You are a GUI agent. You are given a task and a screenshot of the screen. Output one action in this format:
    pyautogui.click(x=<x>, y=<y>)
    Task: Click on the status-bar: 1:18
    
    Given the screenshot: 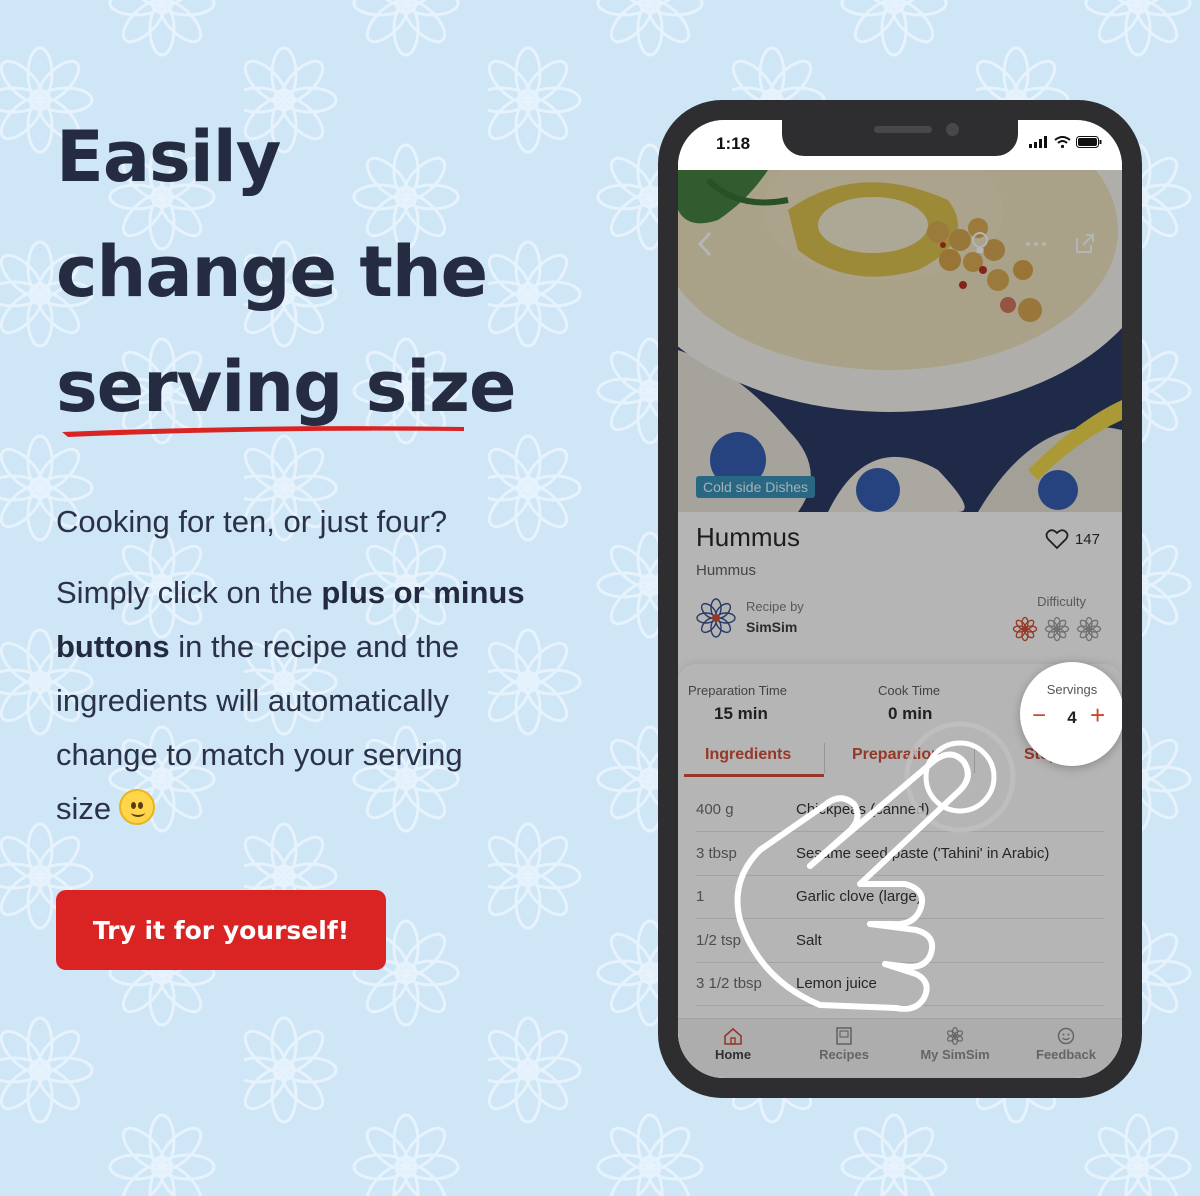 What is the action you would take?
    pyautogui.click(x=900, y=145)
    